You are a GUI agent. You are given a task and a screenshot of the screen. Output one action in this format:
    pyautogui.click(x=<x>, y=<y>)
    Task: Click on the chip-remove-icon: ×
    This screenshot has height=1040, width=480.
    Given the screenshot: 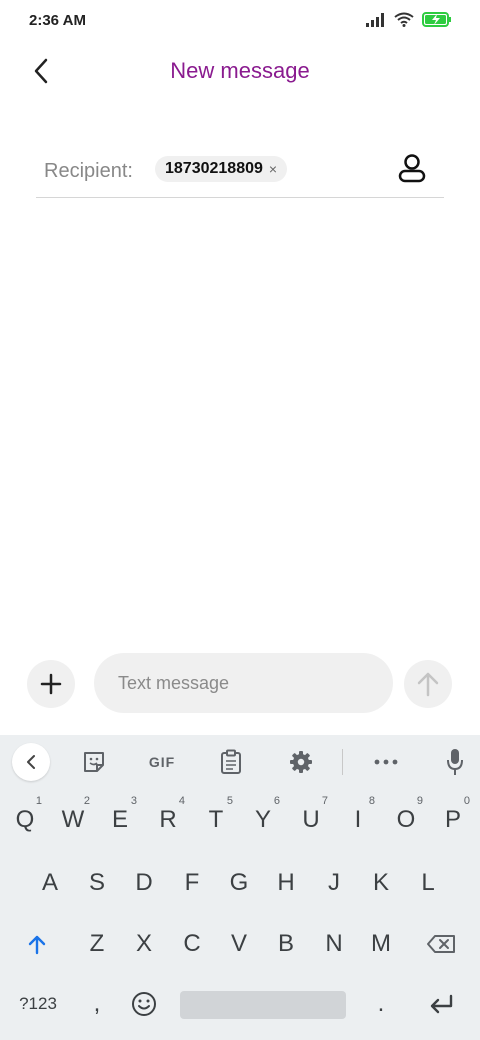 What is the action you would take?
    pyautogui.click(x=273, y=169)
    